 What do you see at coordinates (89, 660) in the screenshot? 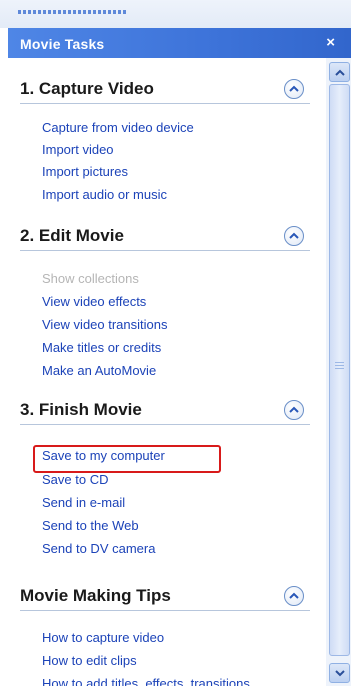
I see `task-how-to-edit-clips: How to edit clips` at bounding box center [89, 660].